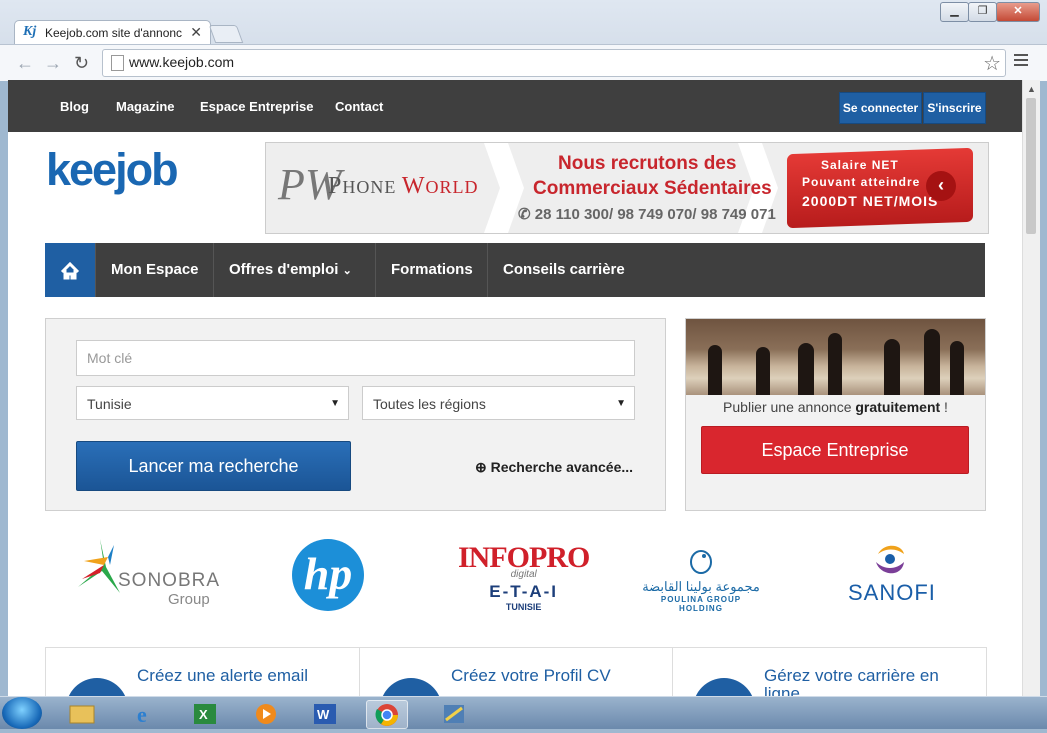 Image resolution: width=1047 pixels, height=733 pixels. Describe the element at coordinates (523, 712) in the screenshot. I see `os-taskbar: e X W` at that location.